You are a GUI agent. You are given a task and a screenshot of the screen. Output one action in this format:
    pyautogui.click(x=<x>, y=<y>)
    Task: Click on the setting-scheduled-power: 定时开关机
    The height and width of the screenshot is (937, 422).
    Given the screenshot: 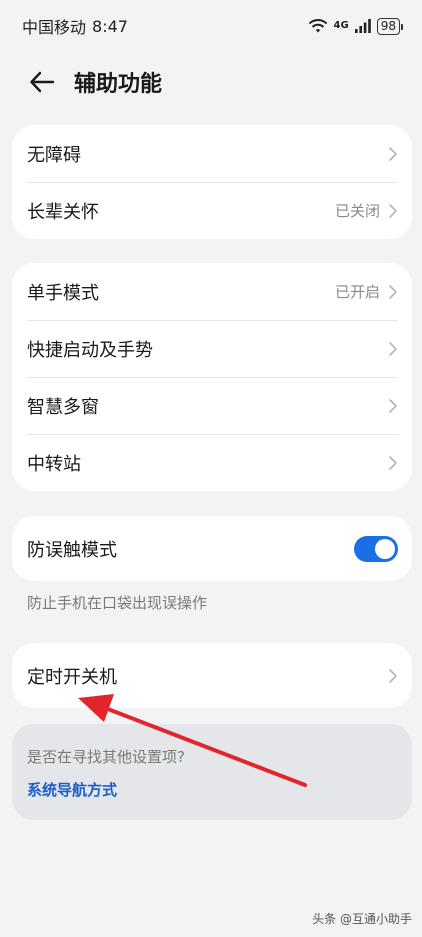 What is the action you would take?
    pyautogui.click(x=212, y=675)
    